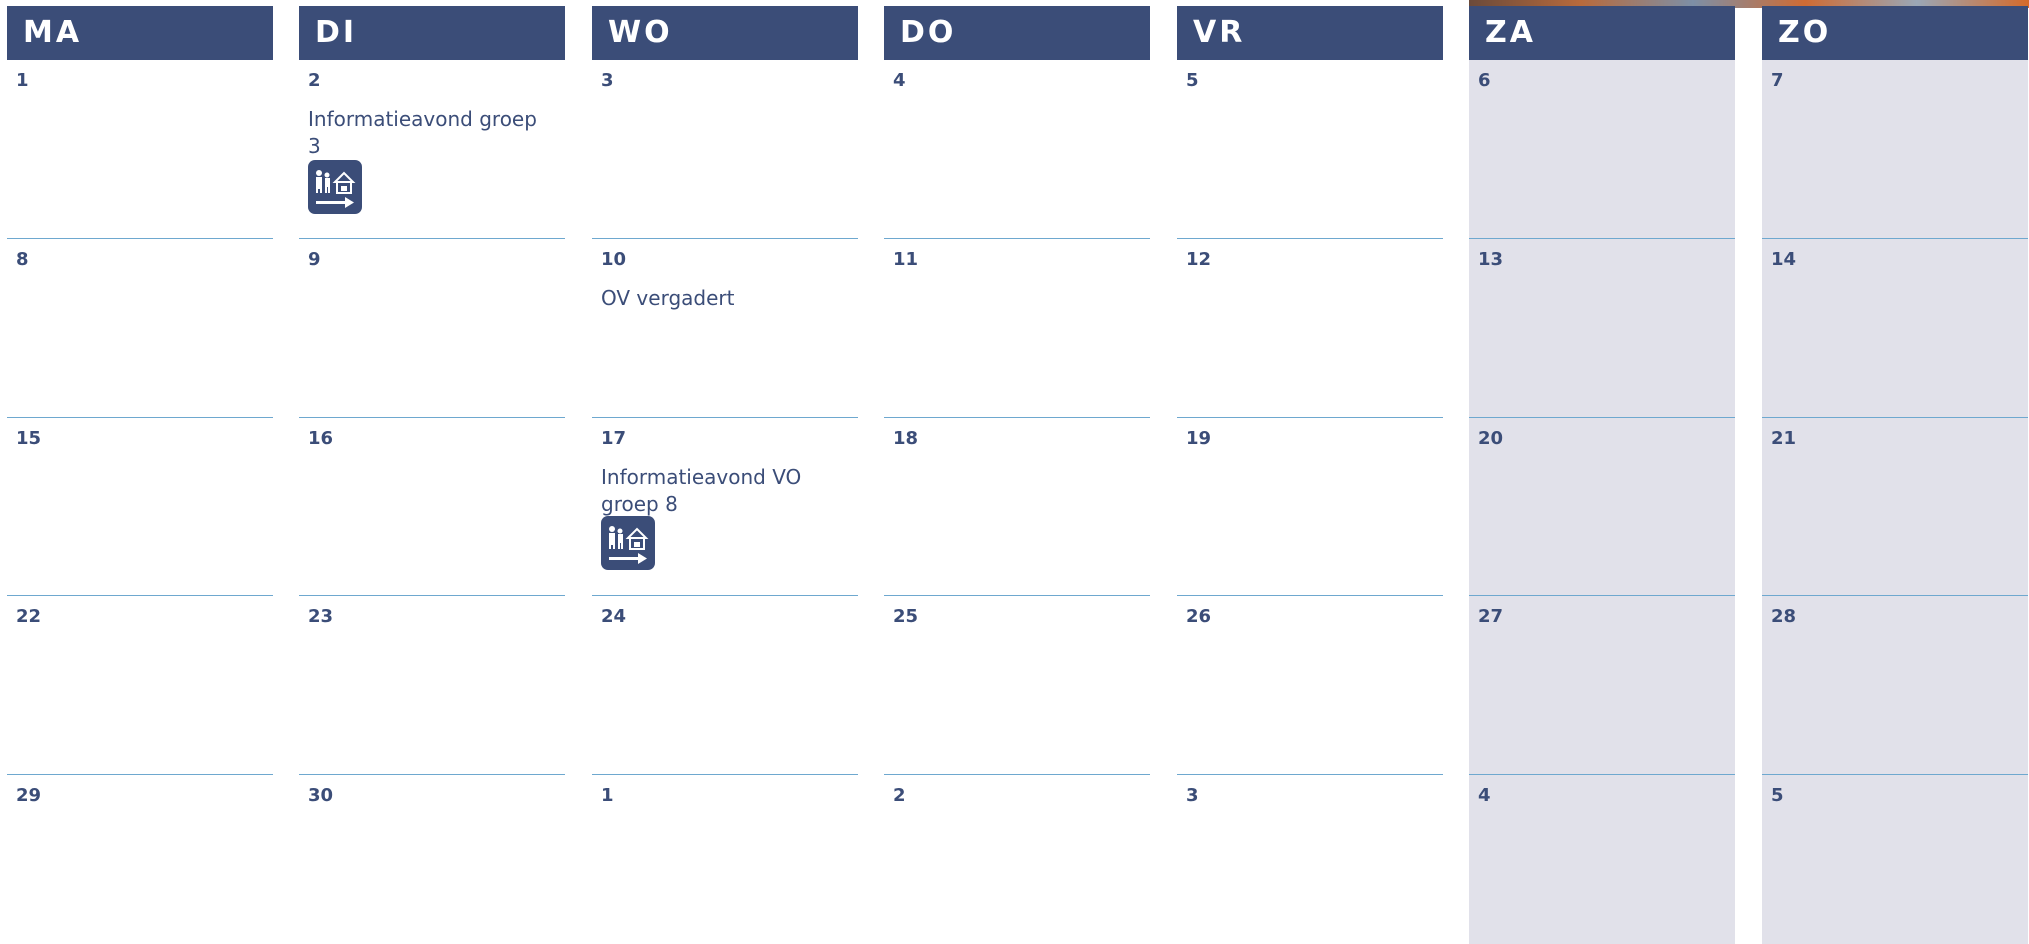 The height and width of the screenshot is (944, 2029). What do you see at coordinates (1199, 438) in the screenshot?
I see `date-number: 19` at bounding box center [1199, 438].